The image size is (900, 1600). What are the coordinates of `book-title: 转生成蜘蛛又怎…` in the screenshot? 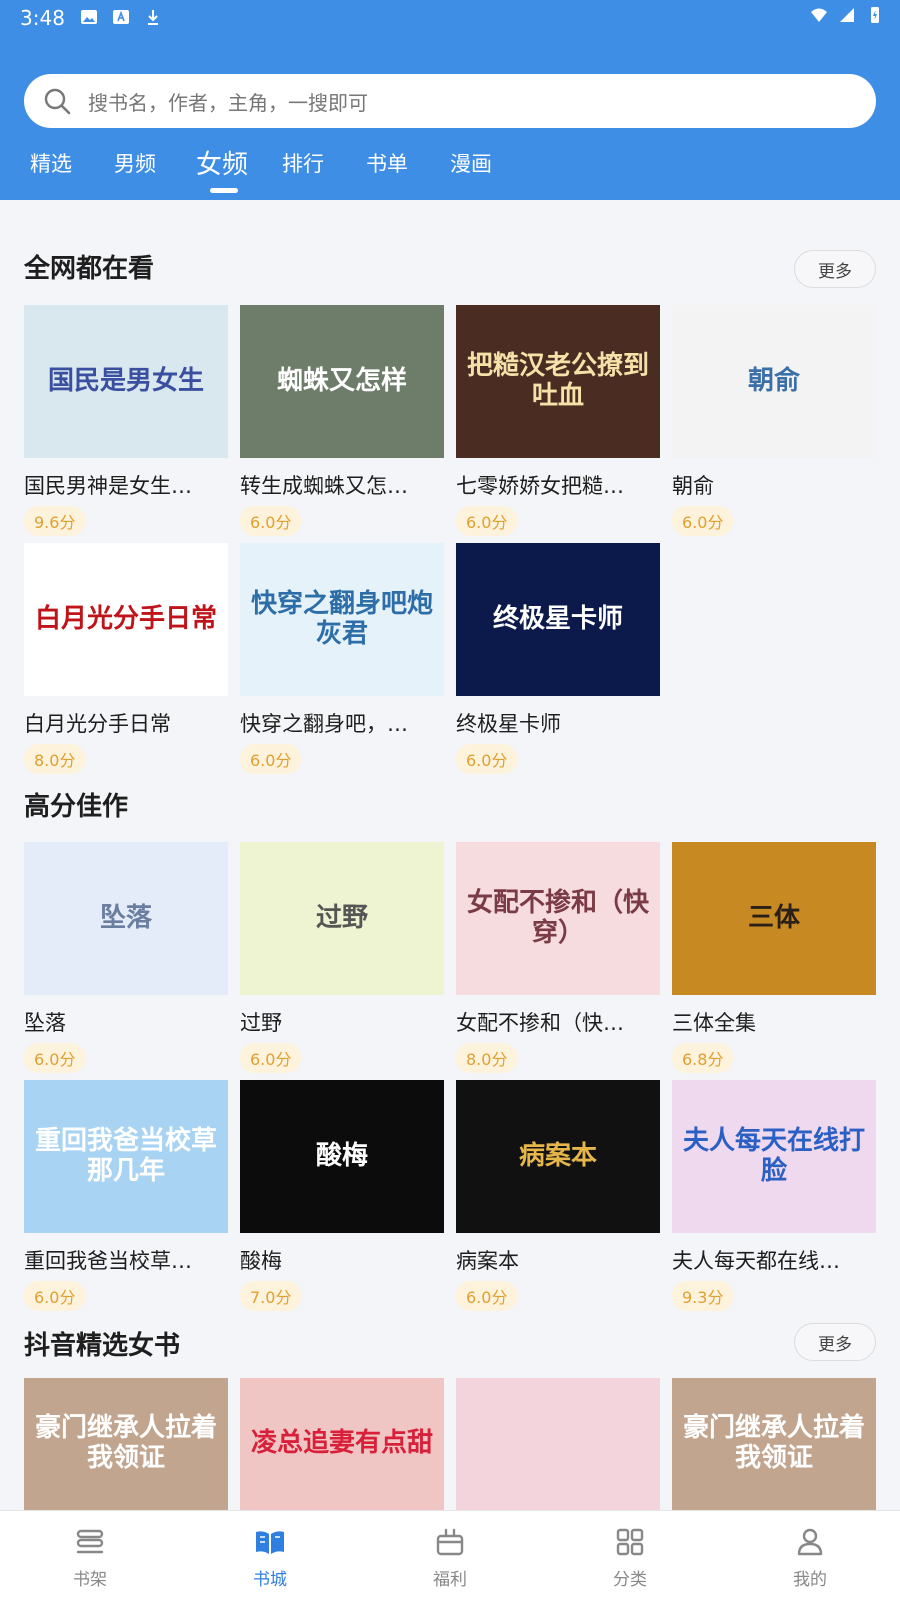 It's located at (324, 486).